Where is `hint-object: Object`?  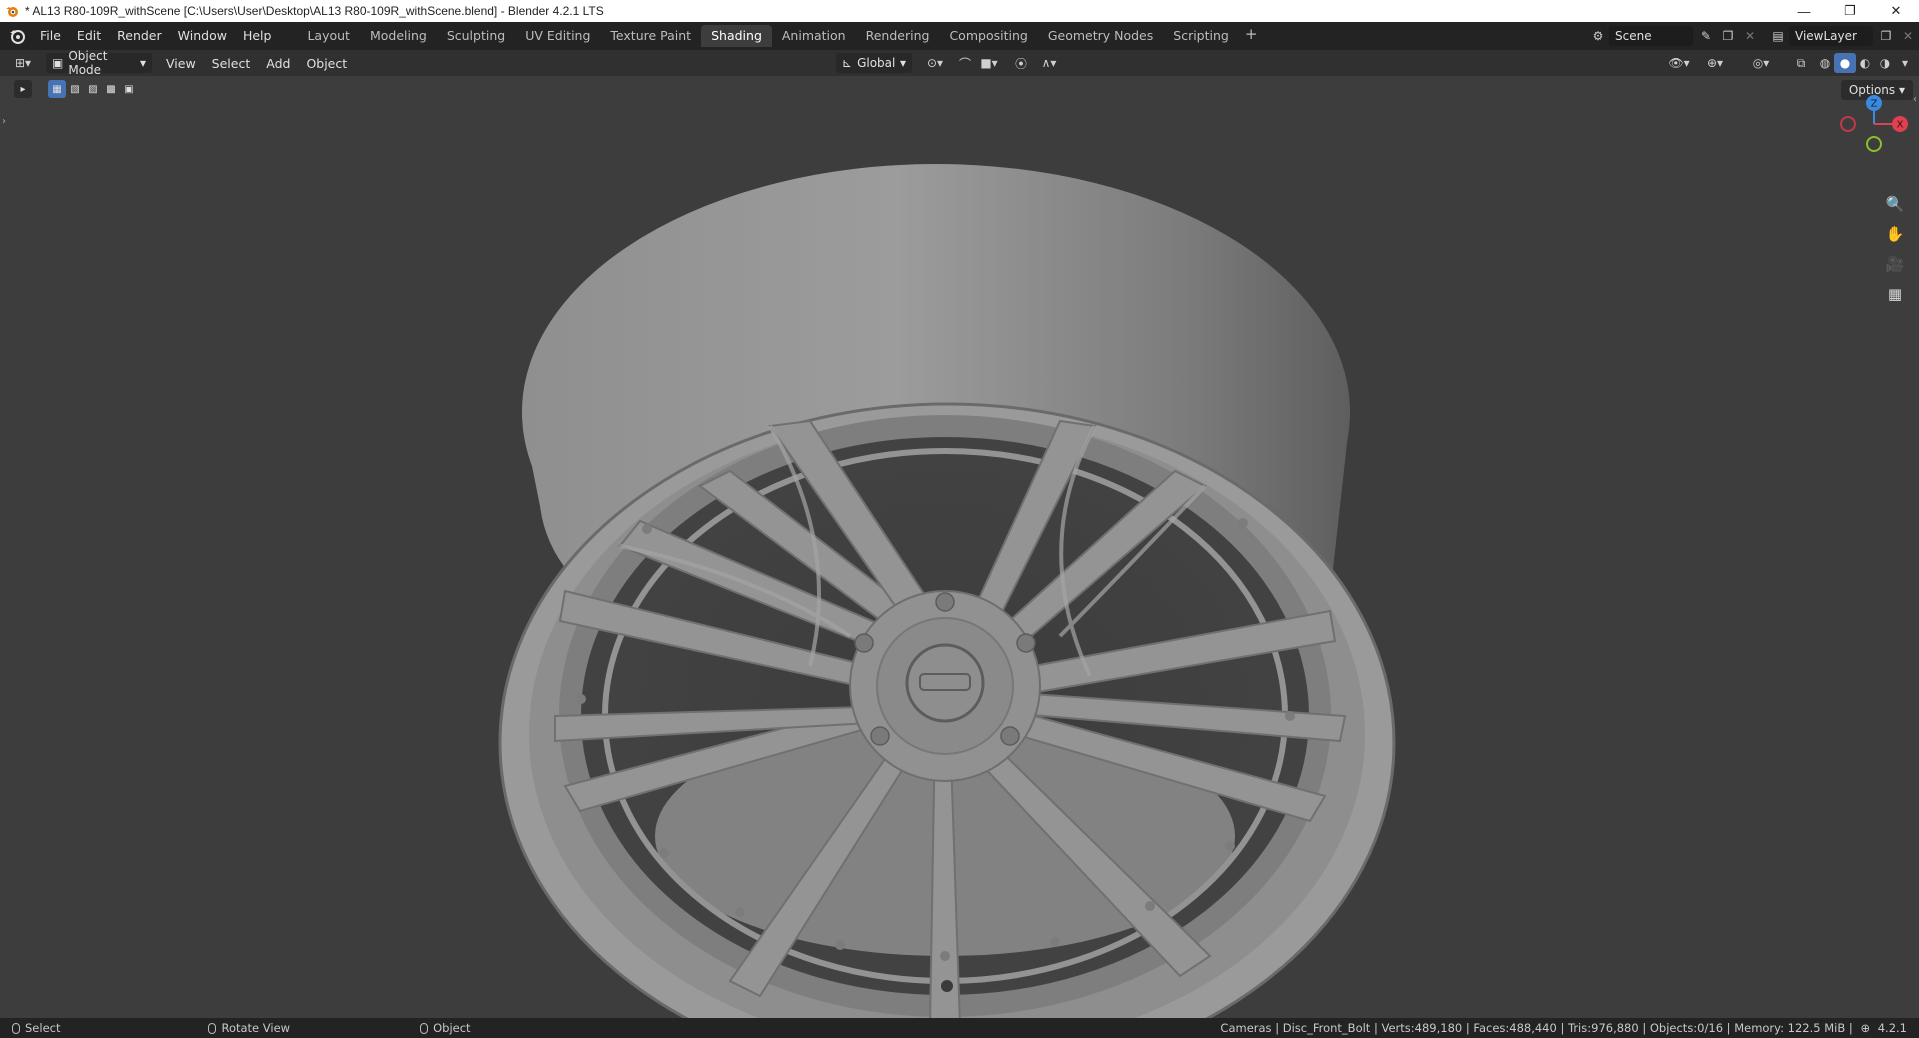 hint-object: Object is located at coordinates (439, 1028).